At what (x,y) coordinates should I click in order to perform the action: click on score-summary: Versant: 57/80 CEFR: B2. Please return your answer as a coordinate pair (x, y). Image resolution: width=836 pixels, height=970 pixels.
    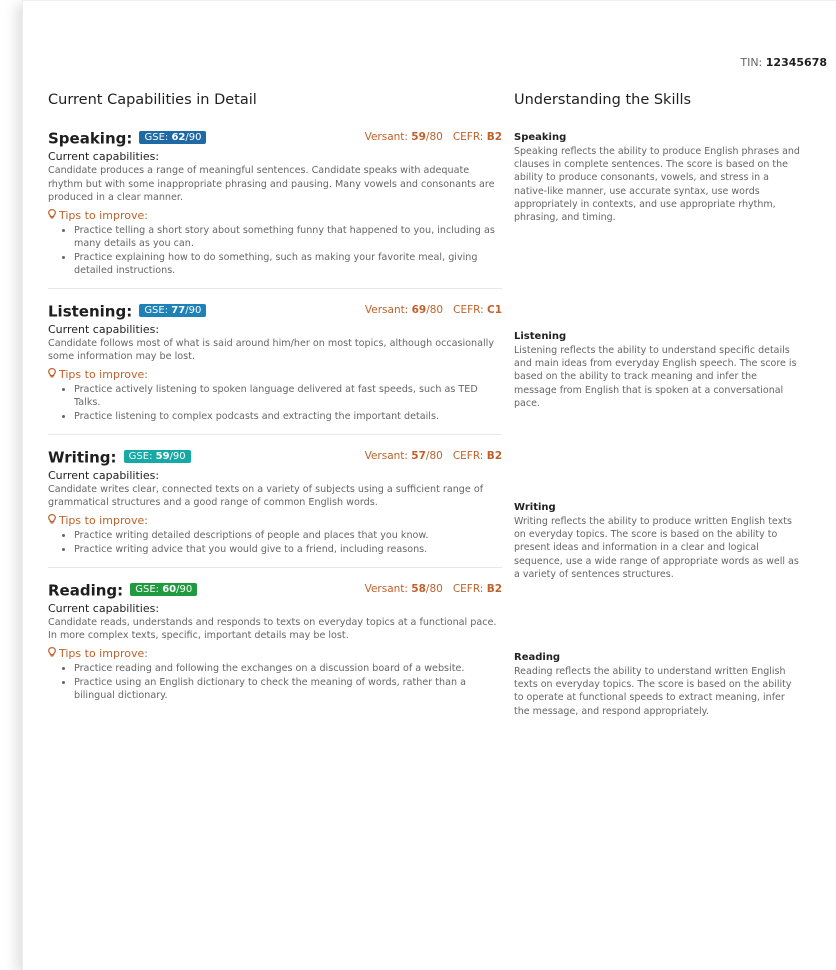
    Looking at the image, I should click on (433, 455).